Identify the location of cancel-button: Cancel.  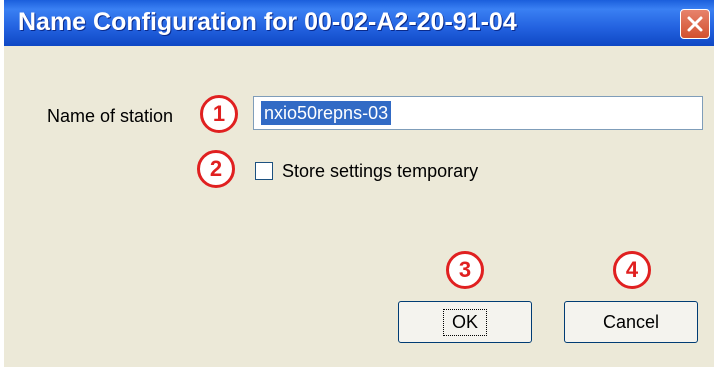
(631, 322).